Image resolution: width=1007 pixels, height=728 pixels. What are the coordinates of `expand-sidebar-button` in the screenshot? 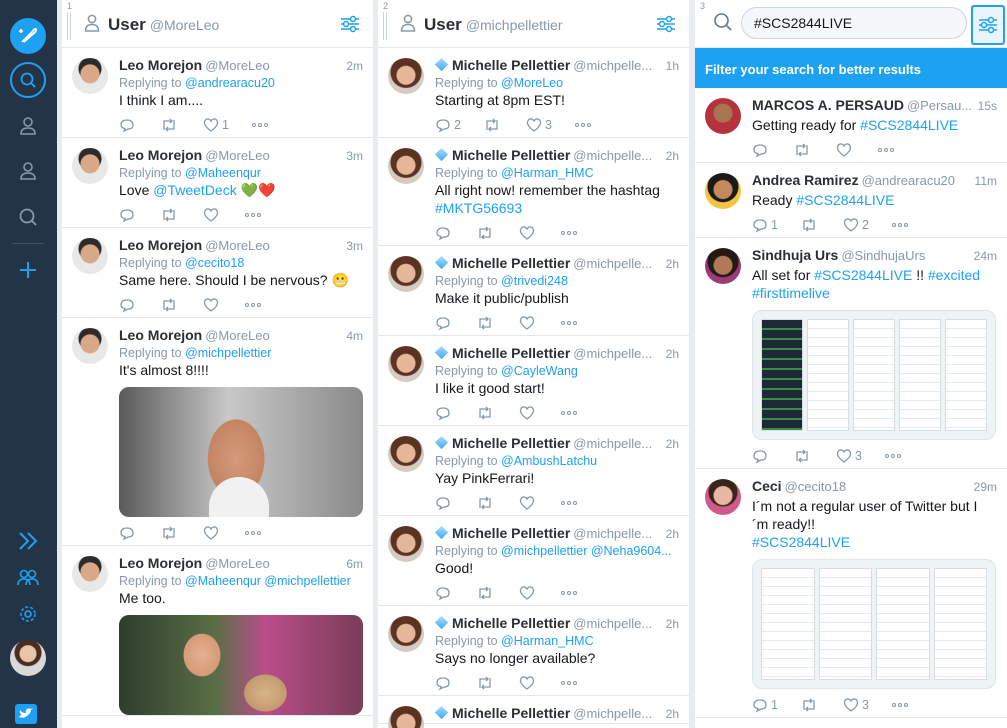 It's located at (28, 541).